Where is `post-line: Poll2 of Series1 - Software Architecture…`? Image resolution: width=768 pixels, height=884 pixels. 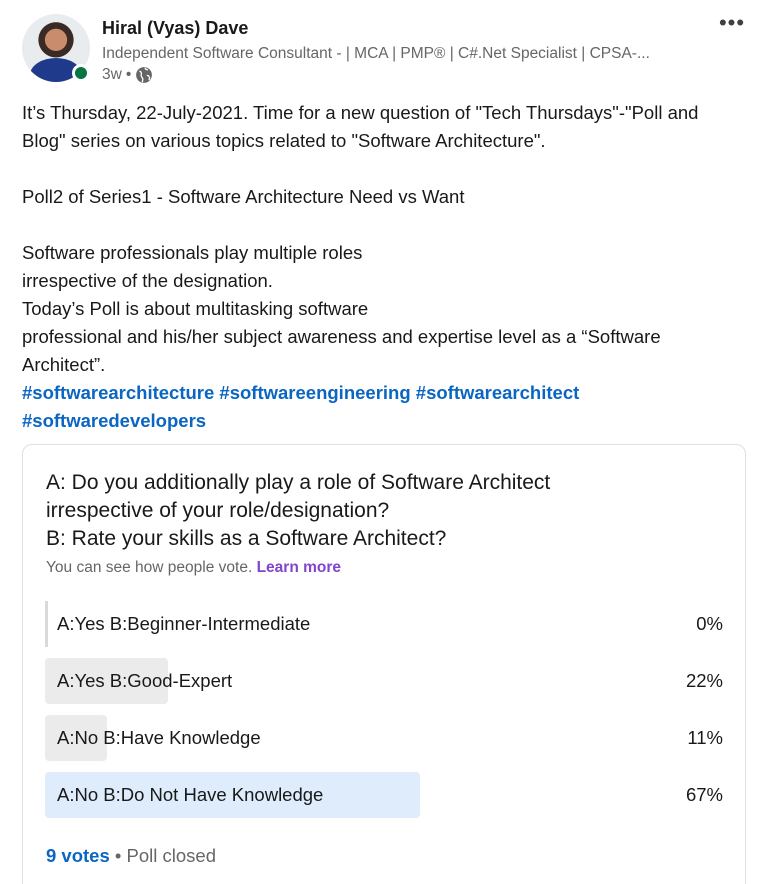
post-line: Poll2 of Series1 - Software Architecture… is located at coordinates (243, 196).